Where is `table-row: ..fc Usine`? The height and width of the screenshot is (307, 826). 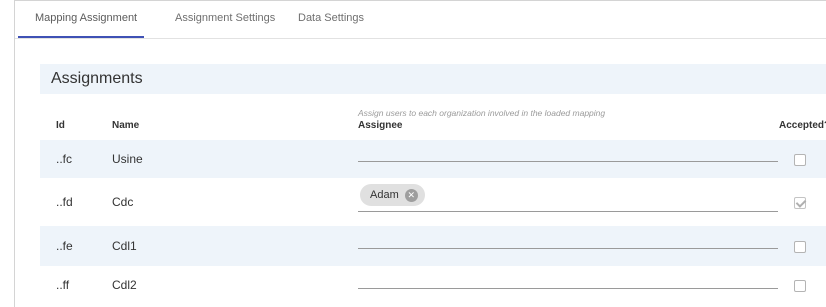 table-row: ..fc Usine is located at coordinates (433, 159).